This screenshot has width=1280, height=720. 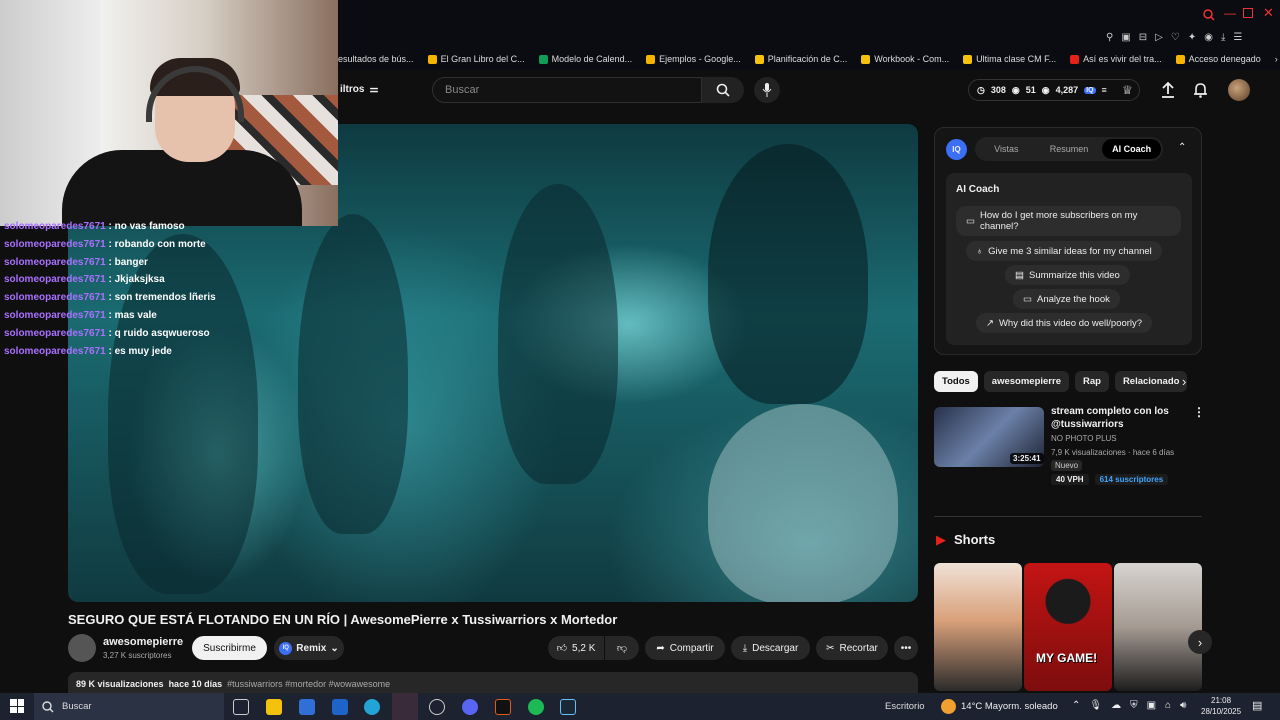 What do you see at coordinates (169, 245) in the screenshot?
I see `chat-message: solomeoparedes7671 : robando con morte` at bounding box center [169, 245].